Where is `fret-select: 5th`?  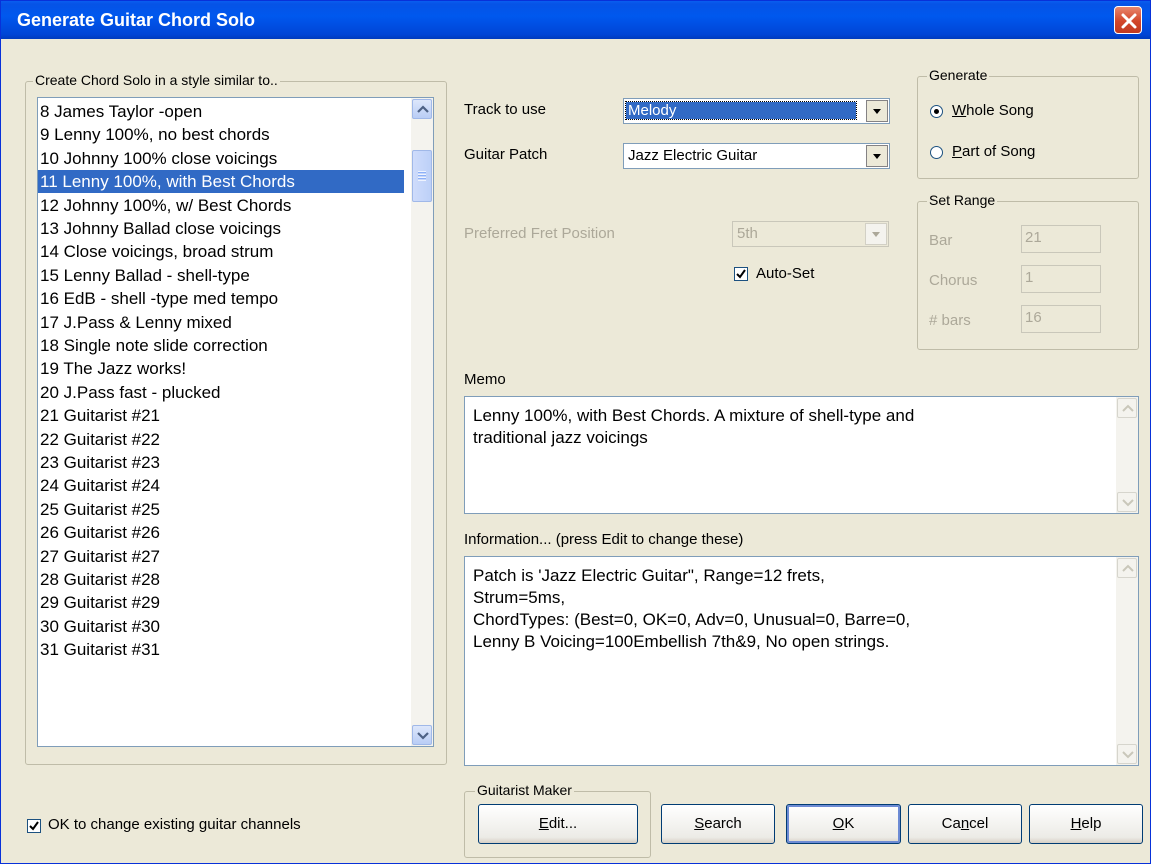 fret-select: 5th is located at coordinates (810, 234).